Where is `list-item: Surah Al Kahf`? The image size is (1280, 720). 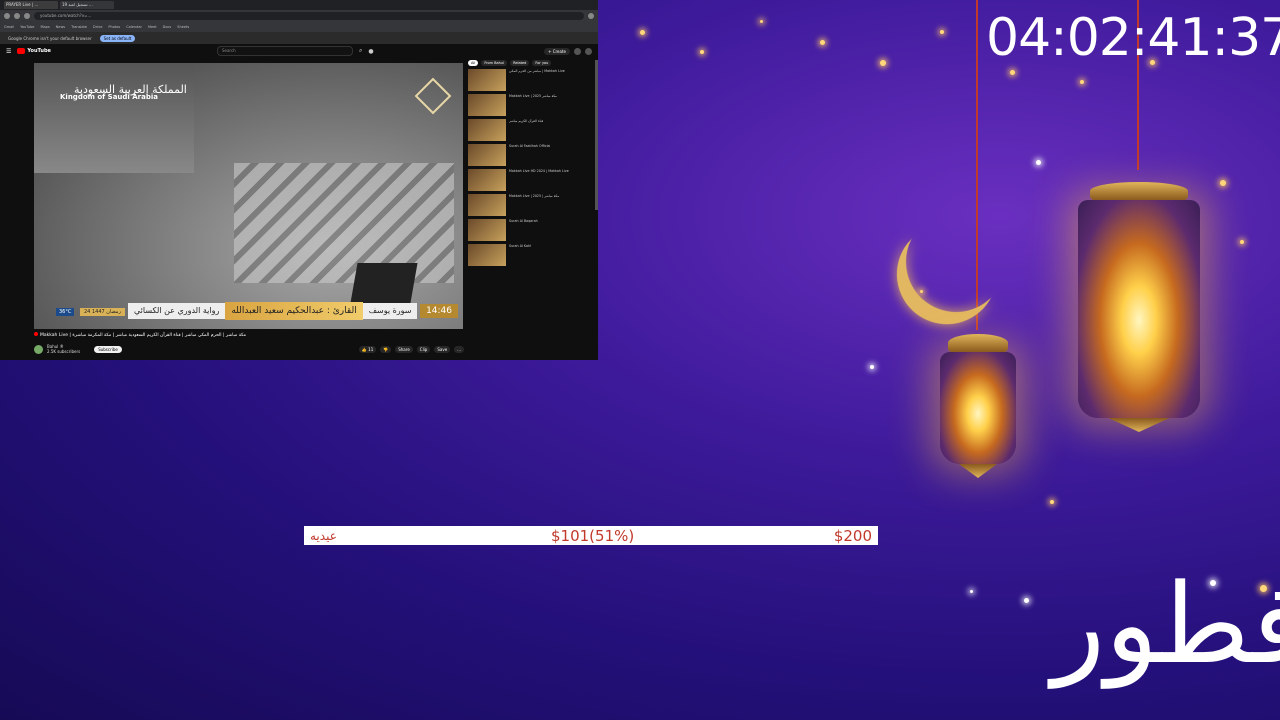
list-item: Surah Al Kahf is located at coordinates (531, 255).